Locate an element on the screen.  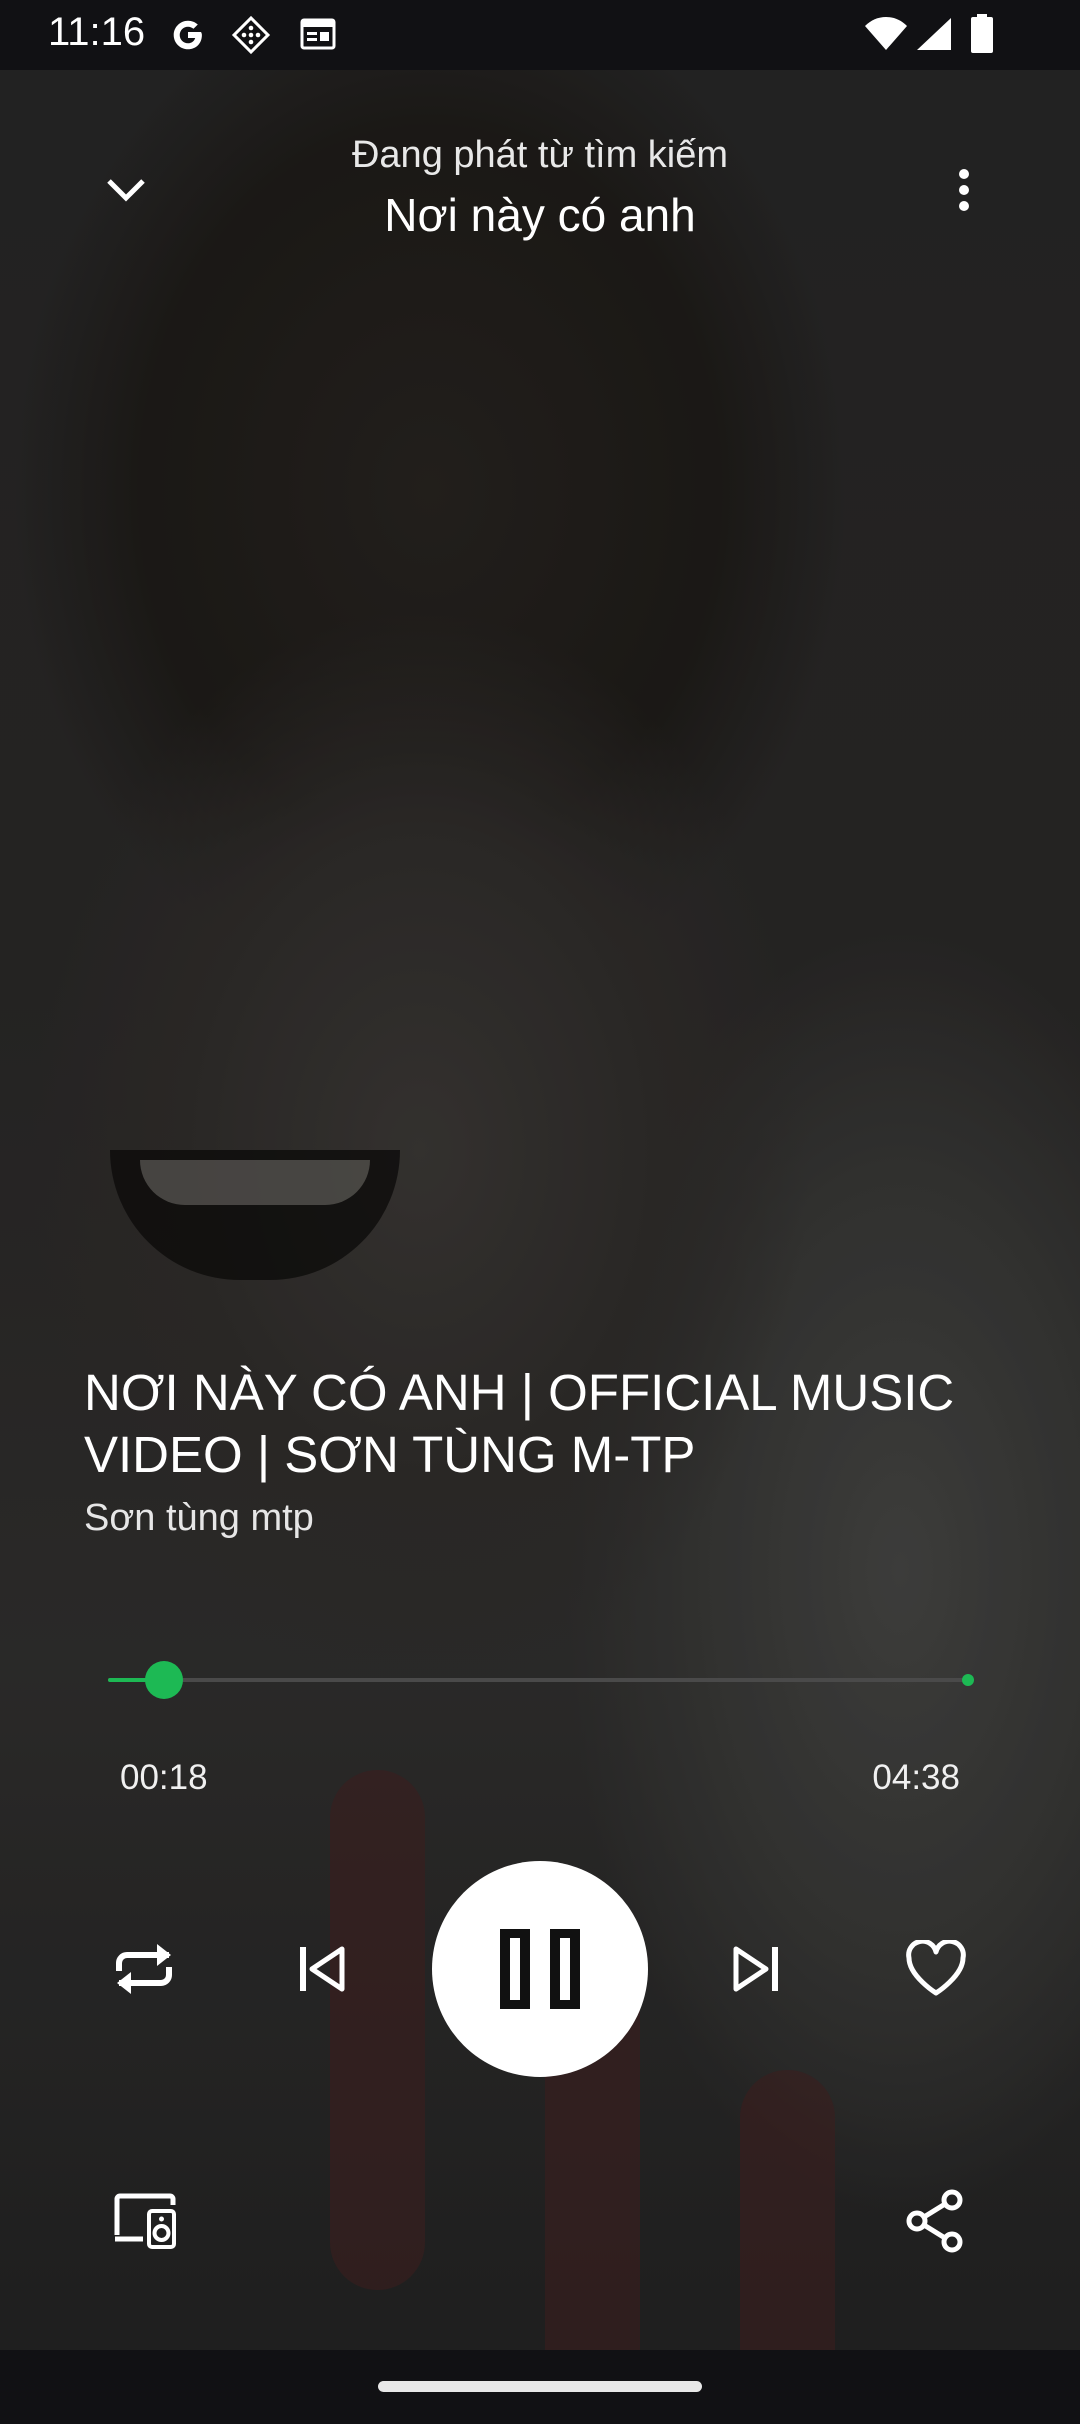
pause-icon is located at coordinates (540, 1969).